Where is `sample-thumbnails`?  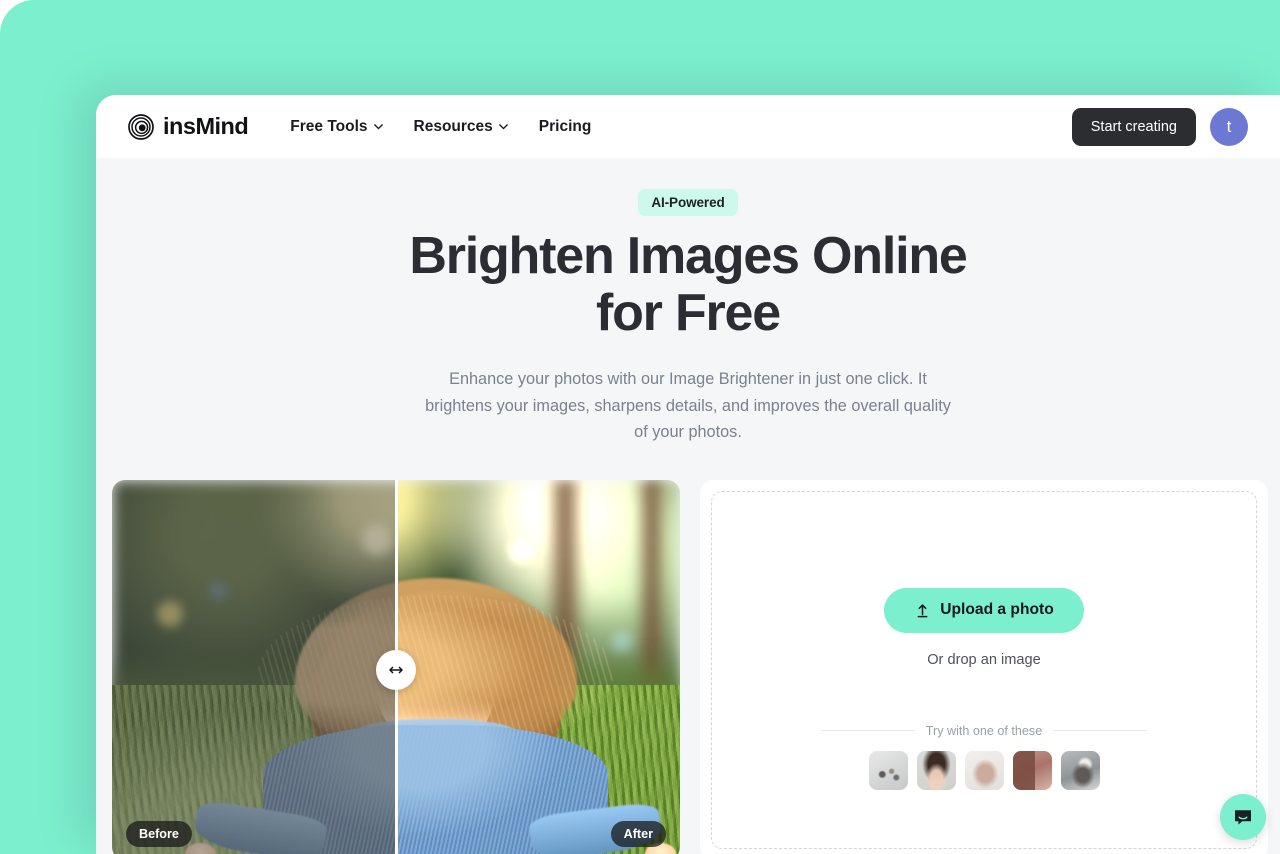 sample-thumbnails is located at coordinates (984, 770).